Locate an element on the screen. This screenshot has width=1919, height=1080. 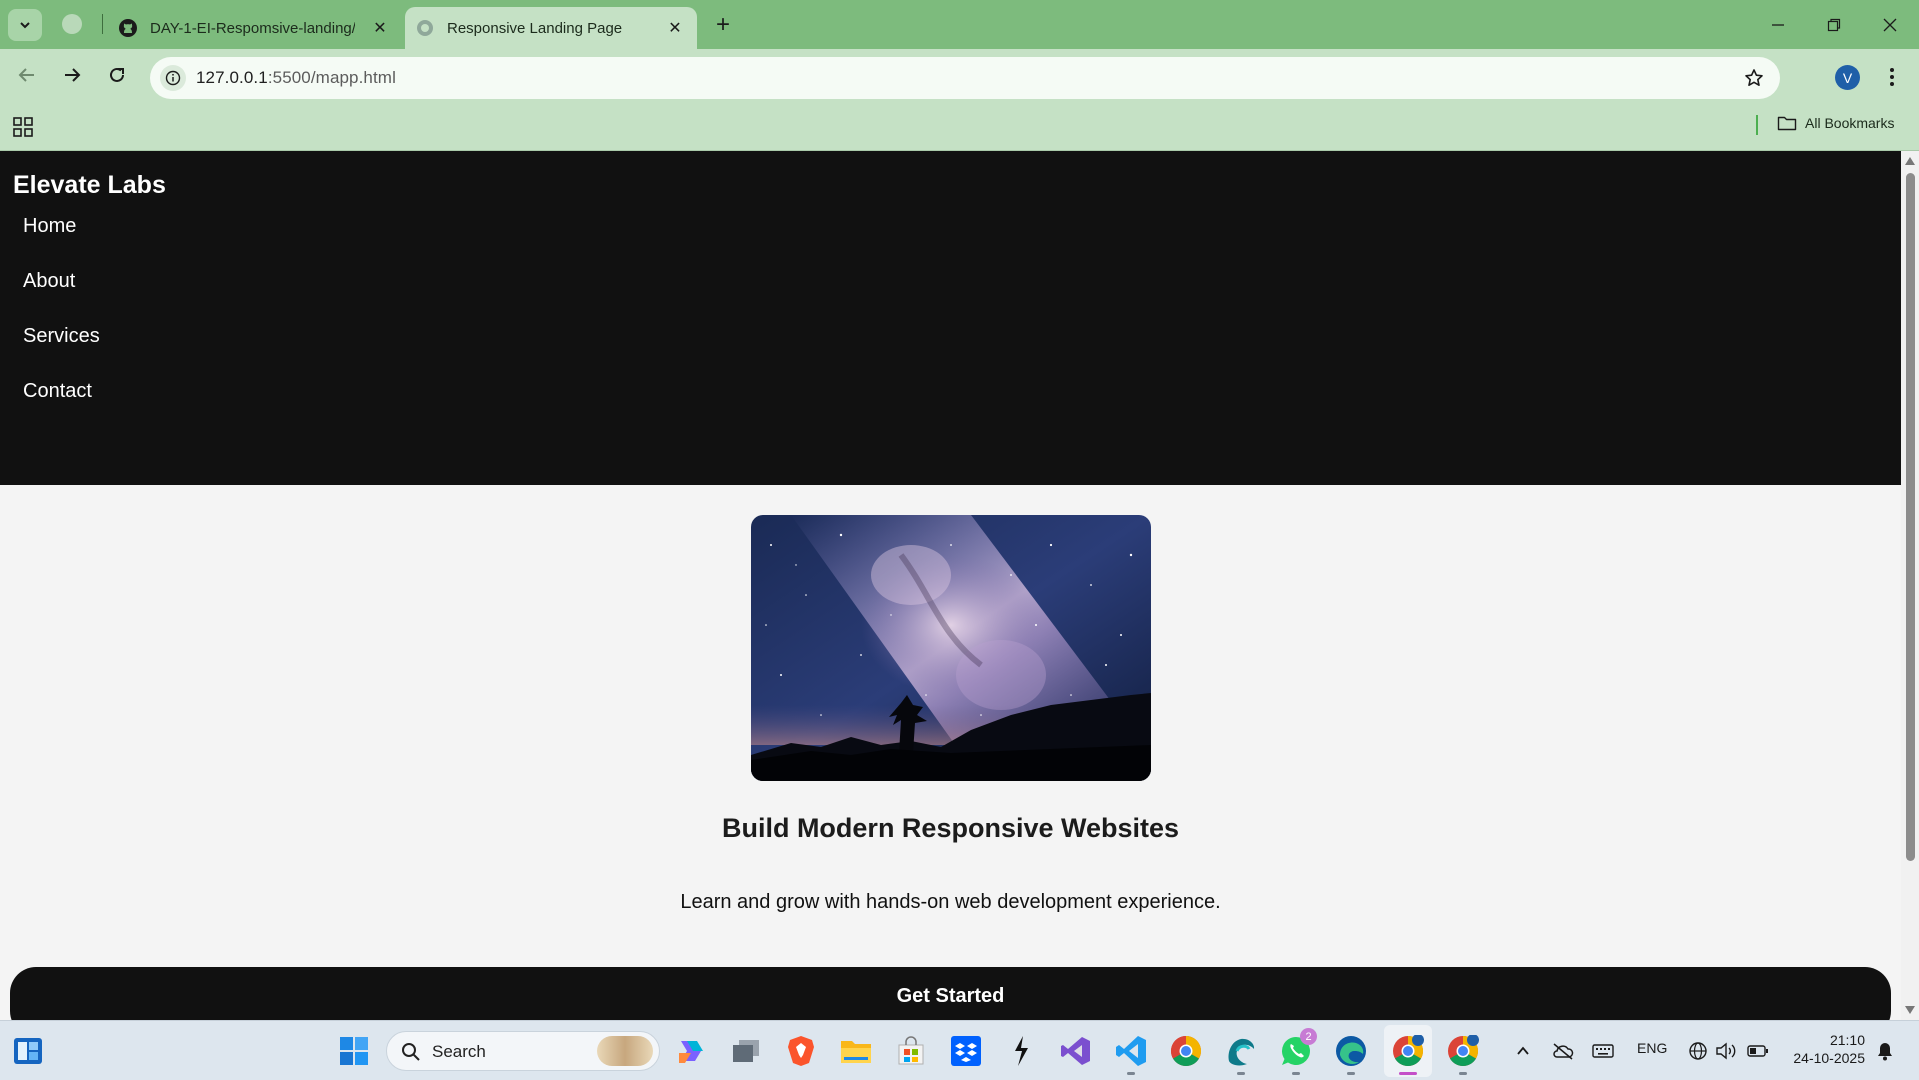
folder-icon is located at coordinates (1787, 123).